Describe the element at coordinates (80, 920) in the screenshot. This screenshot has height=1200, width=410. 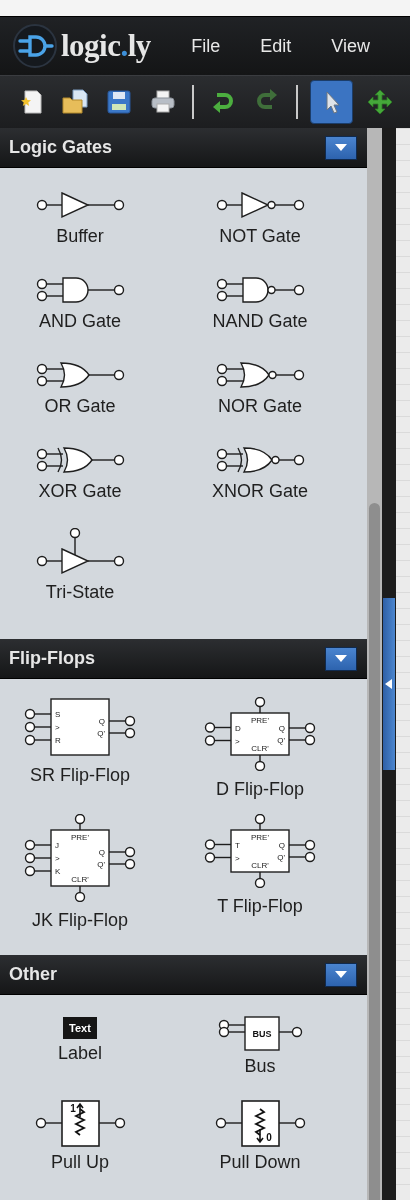
I see `component-label: JK Flip-Flop` at that location.